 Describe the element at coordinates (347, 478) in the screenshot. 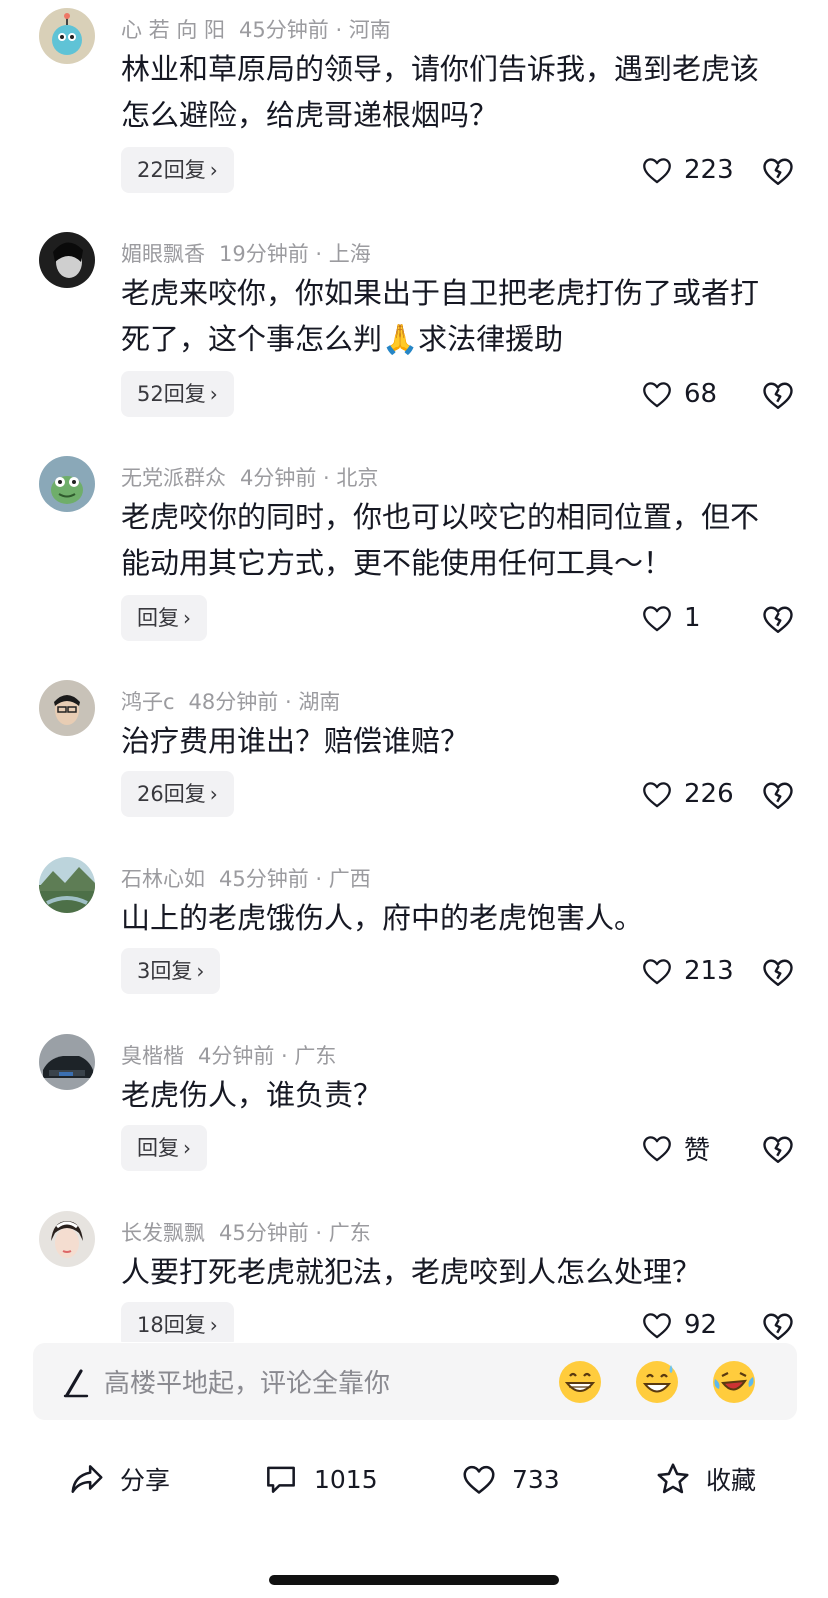

I see `location: 北京` at that location.